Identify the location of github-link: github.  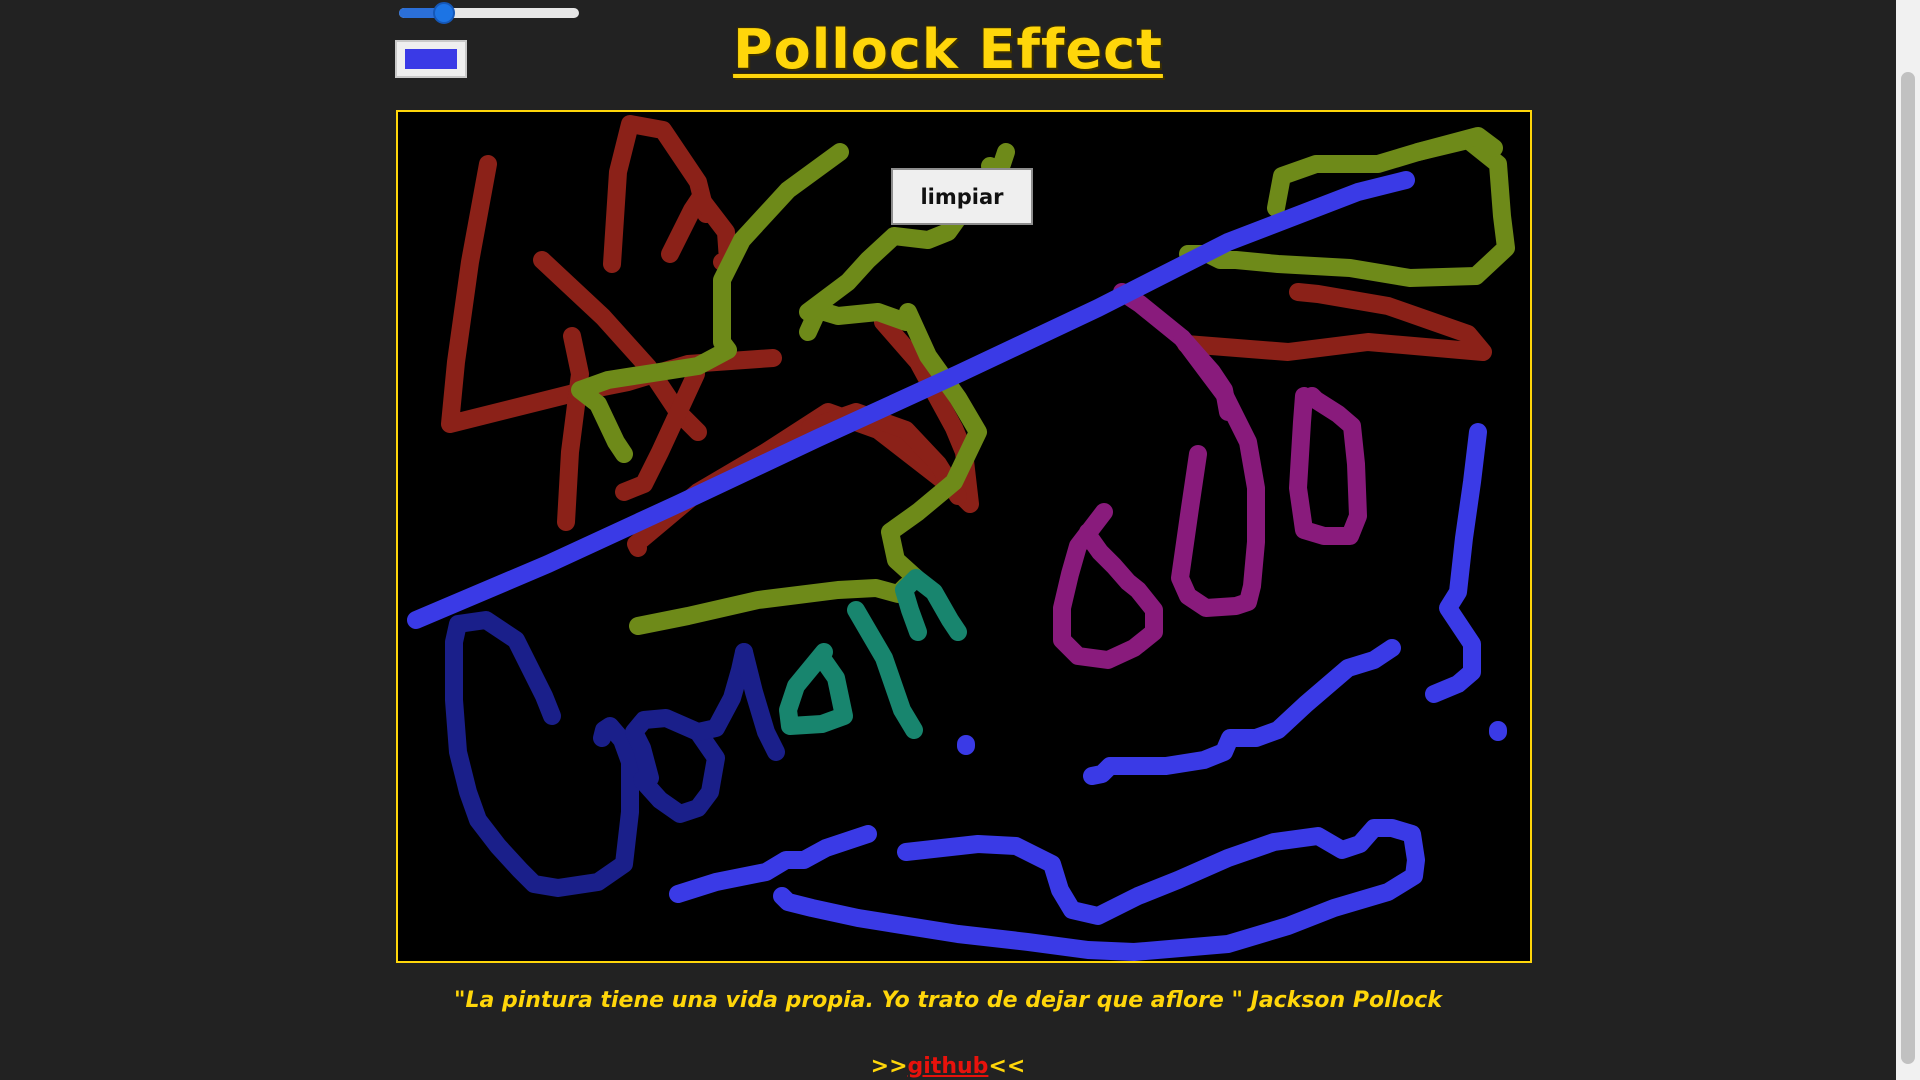
(948, 1066).